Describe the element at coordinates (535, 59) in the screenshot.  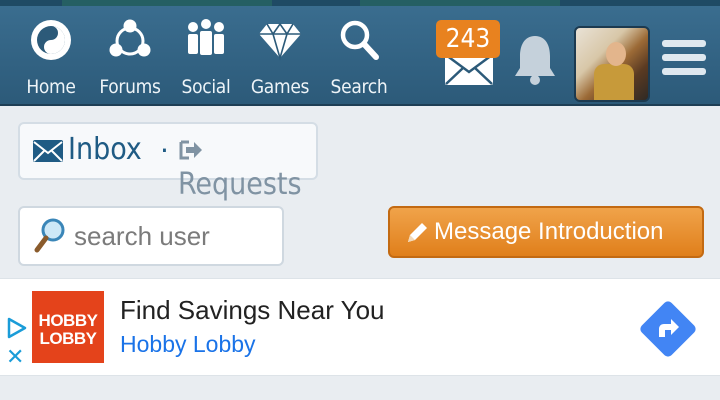
I see `bell-icon` at that location.